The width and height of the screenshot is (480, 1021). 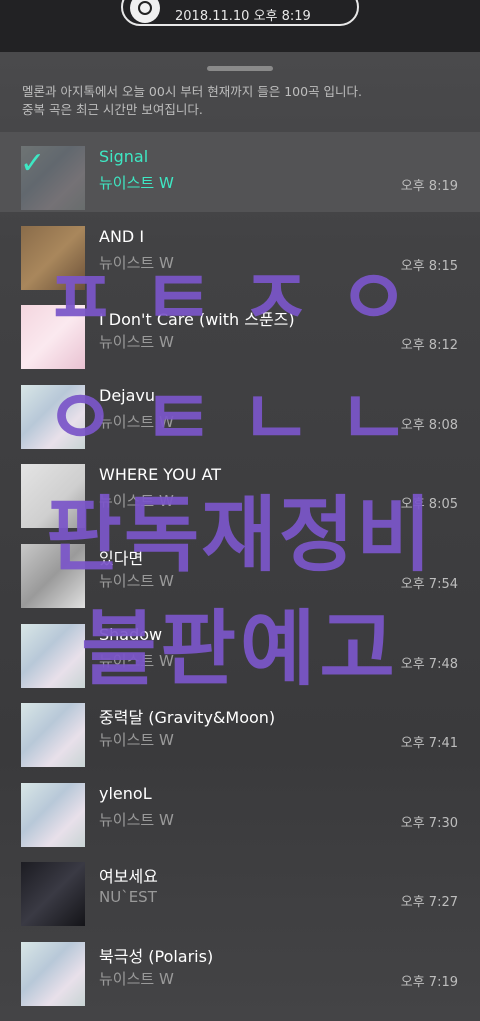 What do you see at coordinates (240, 490) in the screenshot?
I see `song-row: WHERE YOU AT 뉴이스트 W 오후 8:05` at bounding box center [240, 490].